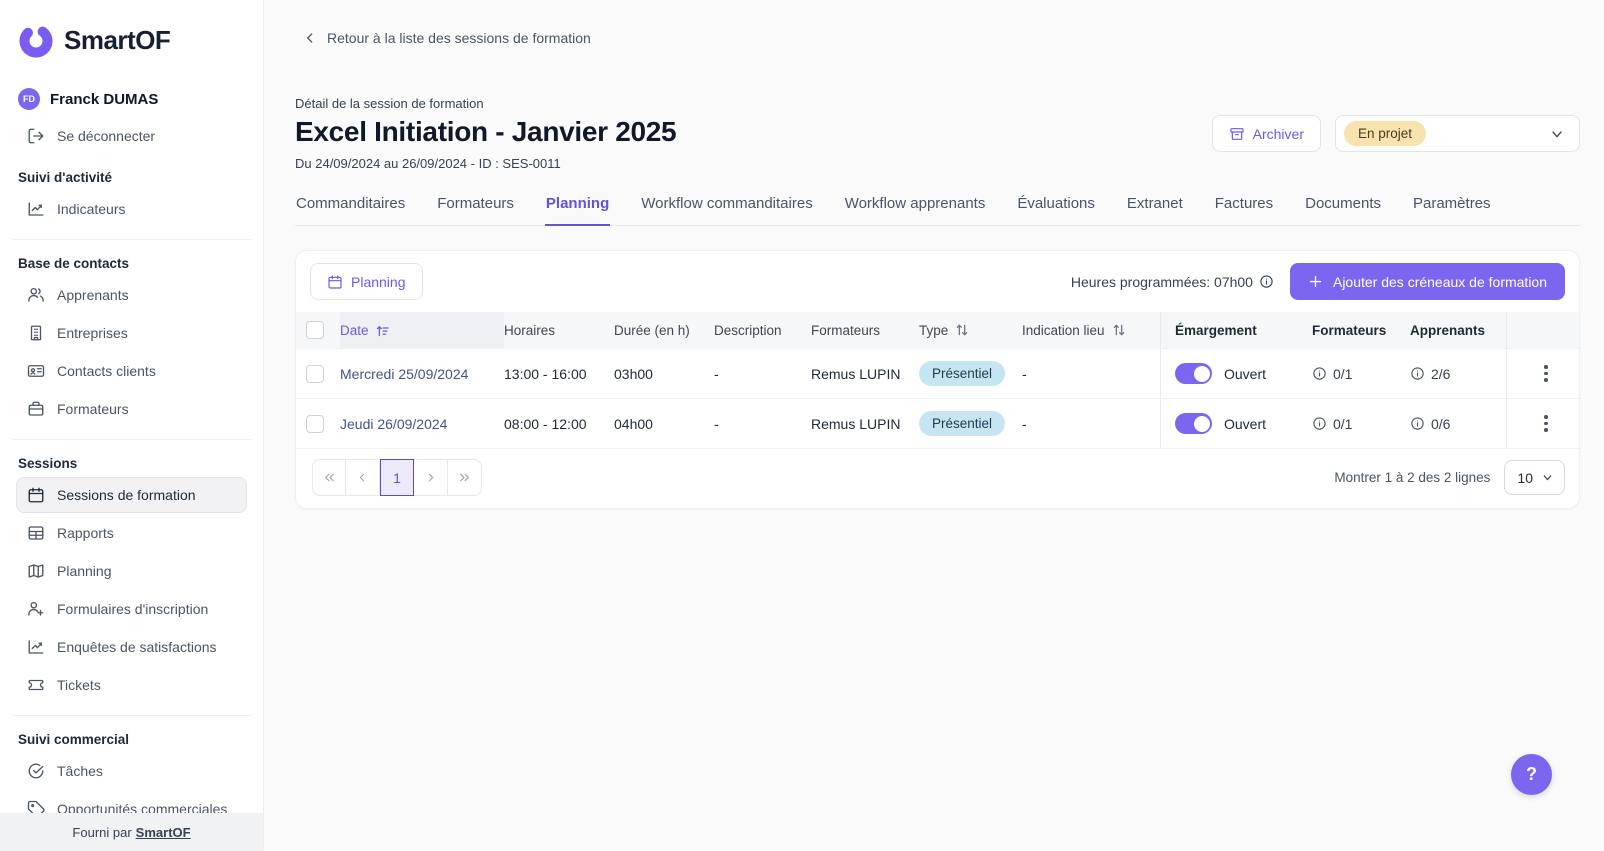  Describe the element at coordinates (1091, 330) in the screenshot. I see `column-header-indication-lieu: Indication lieu` at that location.